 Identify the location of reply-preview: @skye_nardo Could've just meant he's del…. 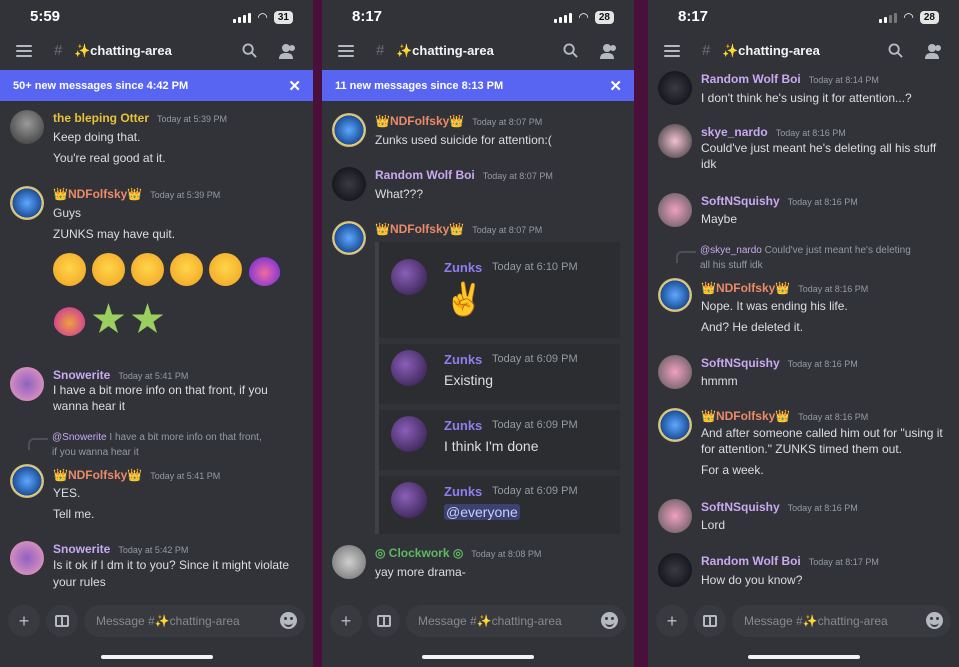
(825, 251).